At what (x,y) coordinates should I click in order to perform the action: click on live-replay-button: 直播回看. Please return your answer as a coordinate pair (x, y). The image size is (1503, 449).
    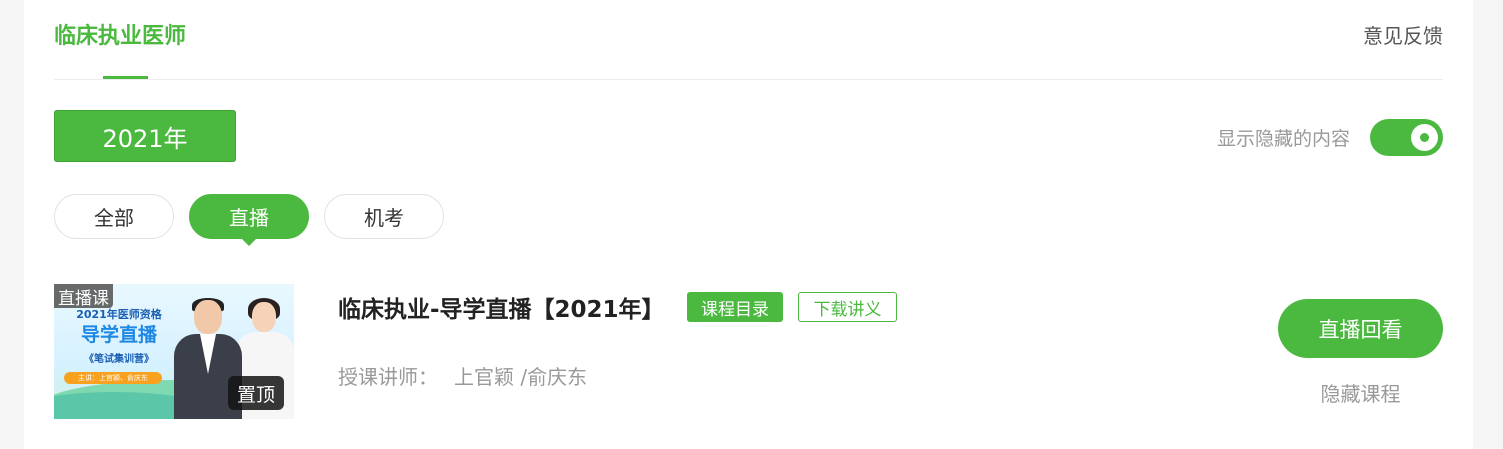
    Looking at the image, I should click on (1360, 328).